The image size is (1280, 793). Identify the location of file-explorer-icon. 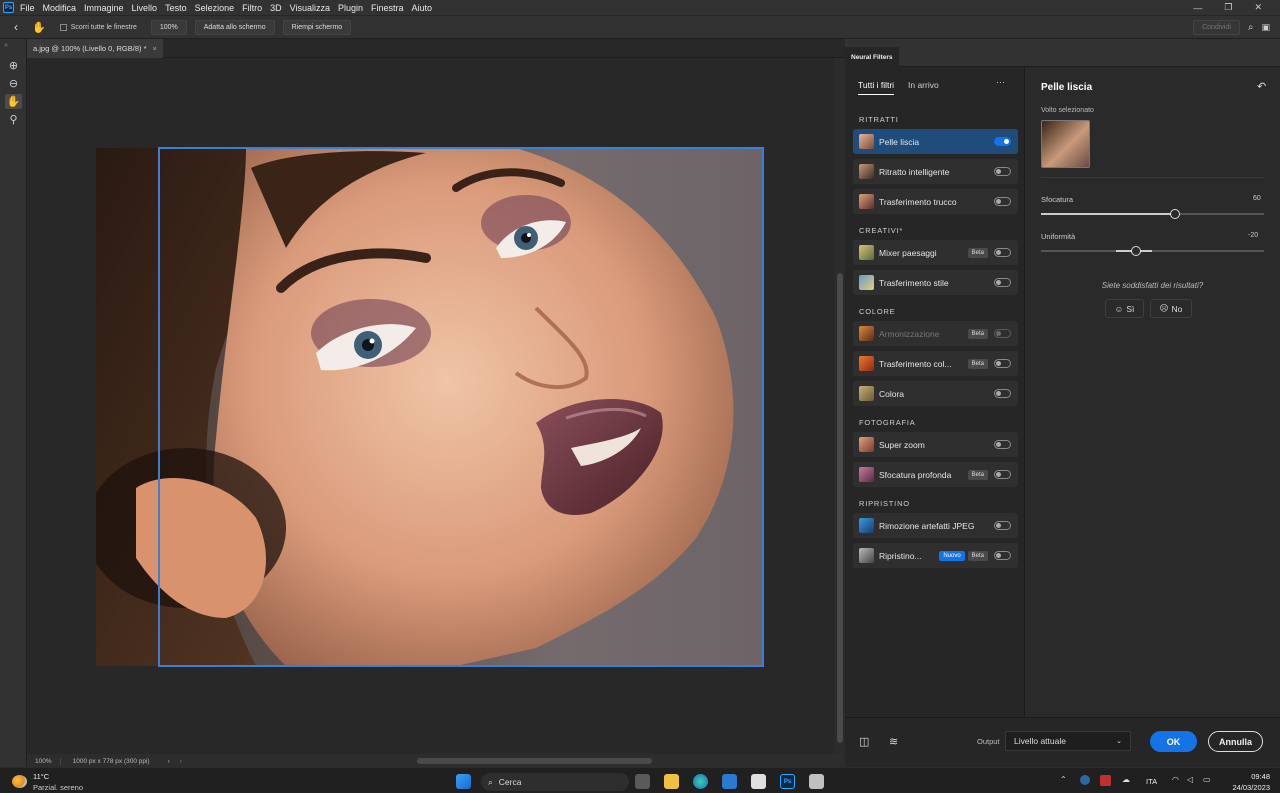
(671, 781).